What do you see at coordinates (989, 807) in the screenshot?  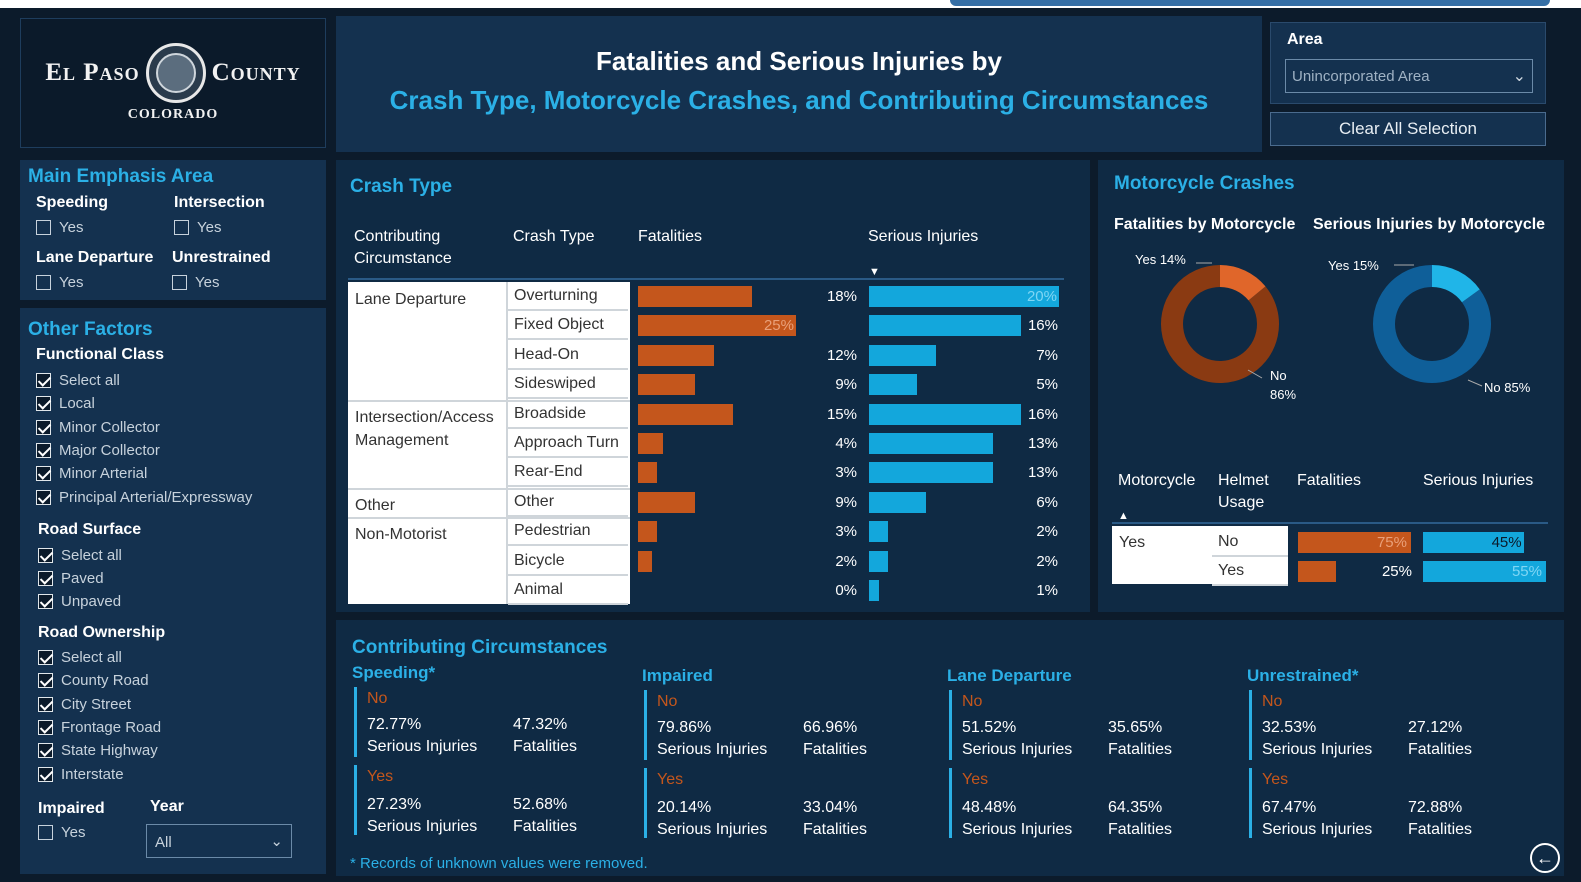 I see `yes-serious-injuries-value: 48.48%` at bounding box center [989, 807].